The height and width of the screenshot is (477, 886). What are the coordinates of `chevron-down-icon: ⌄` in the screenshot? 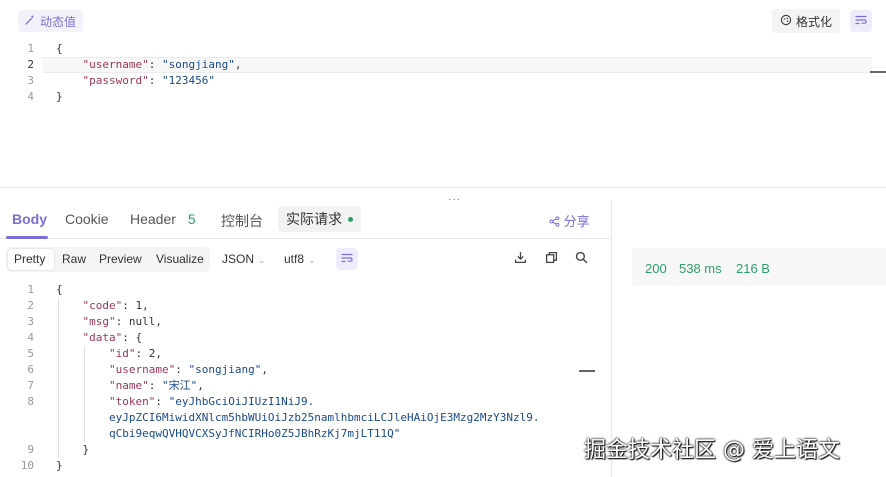 It's located at (312, 260).